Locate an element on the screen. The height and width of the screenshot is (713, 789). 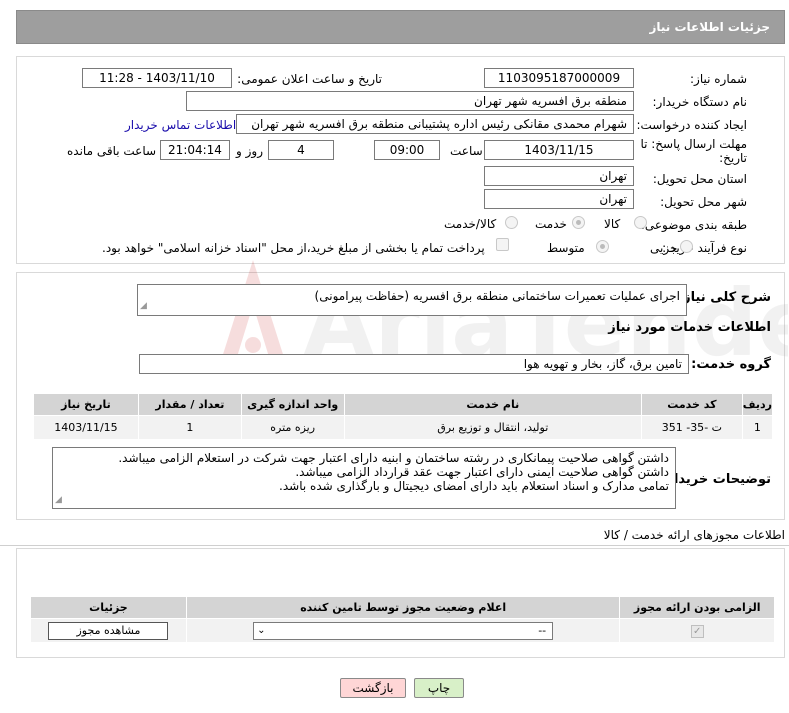
category-radio-both is located at coordinates (511, 222).